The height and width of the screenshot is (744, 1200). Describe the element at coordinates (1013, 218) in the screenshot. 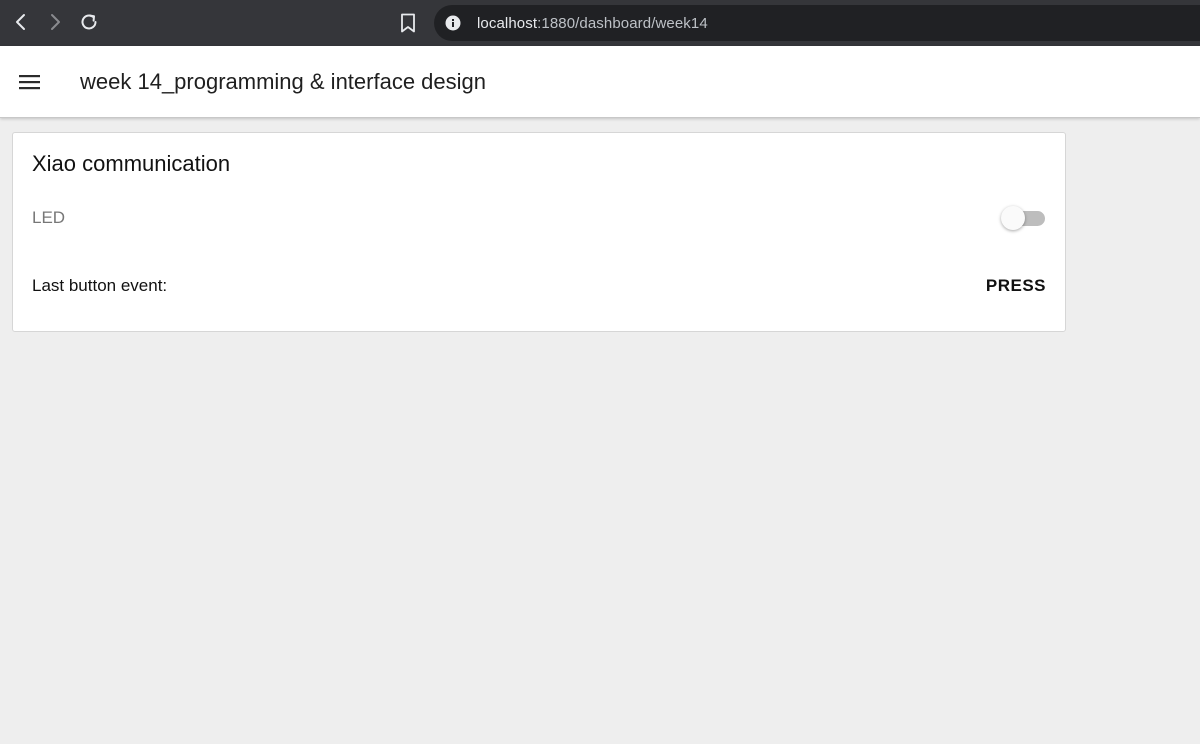

I see `toggle-thumb` at that location.